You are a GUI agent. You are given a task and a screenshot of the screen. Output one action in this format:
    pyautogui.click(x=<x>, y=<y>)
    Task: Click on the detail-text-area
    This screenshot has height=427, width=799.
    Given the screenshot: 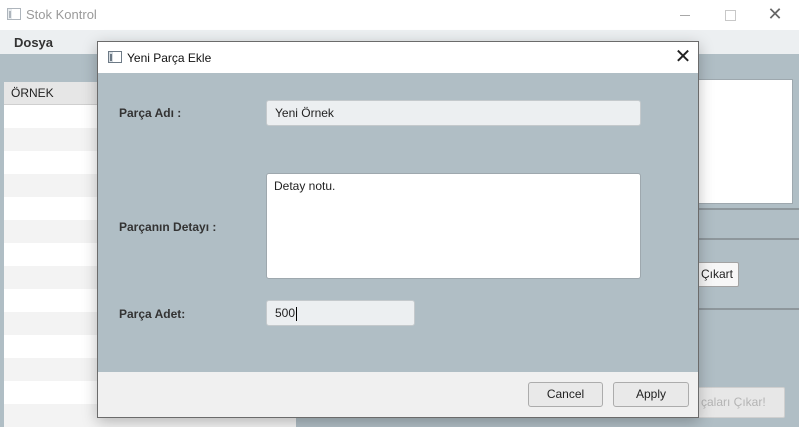 What is the action you would take?
    pyautogui.click(x=743, y=141)
    